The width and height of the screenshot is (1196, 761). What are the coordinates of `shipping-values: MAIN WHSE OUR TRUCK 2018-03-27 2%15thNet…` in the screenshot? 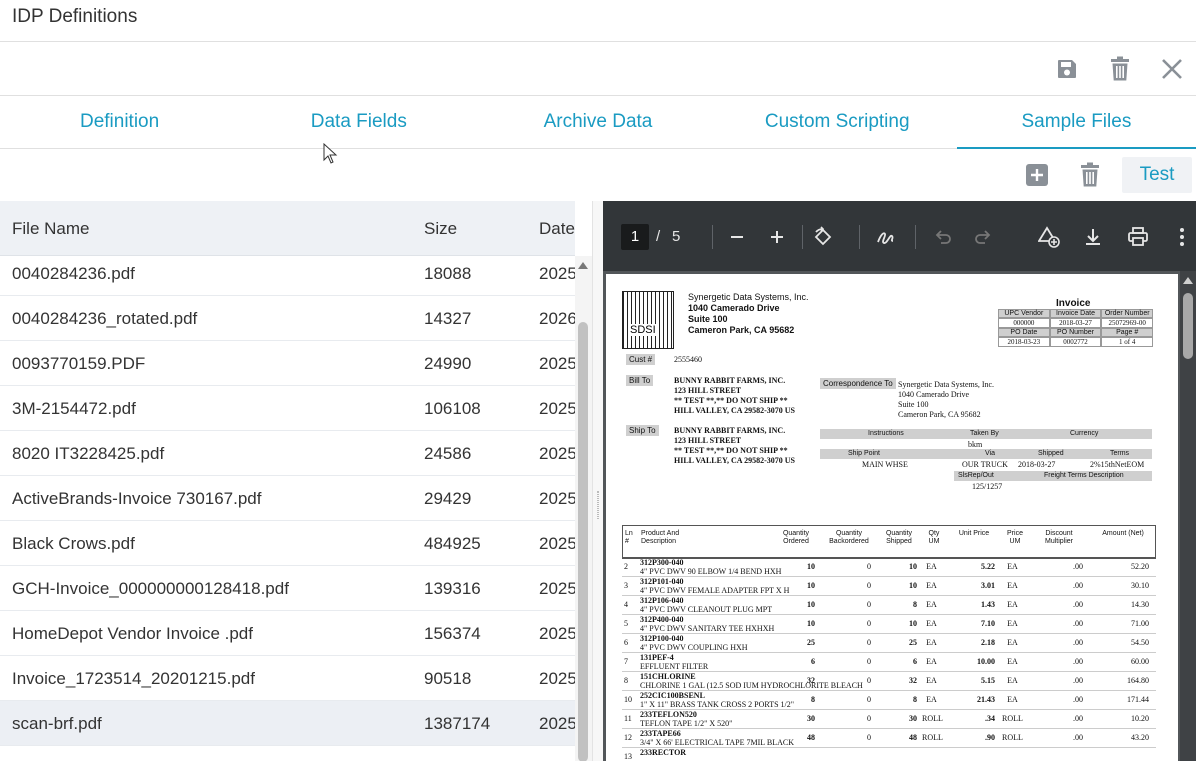 It's located at (990, 465).